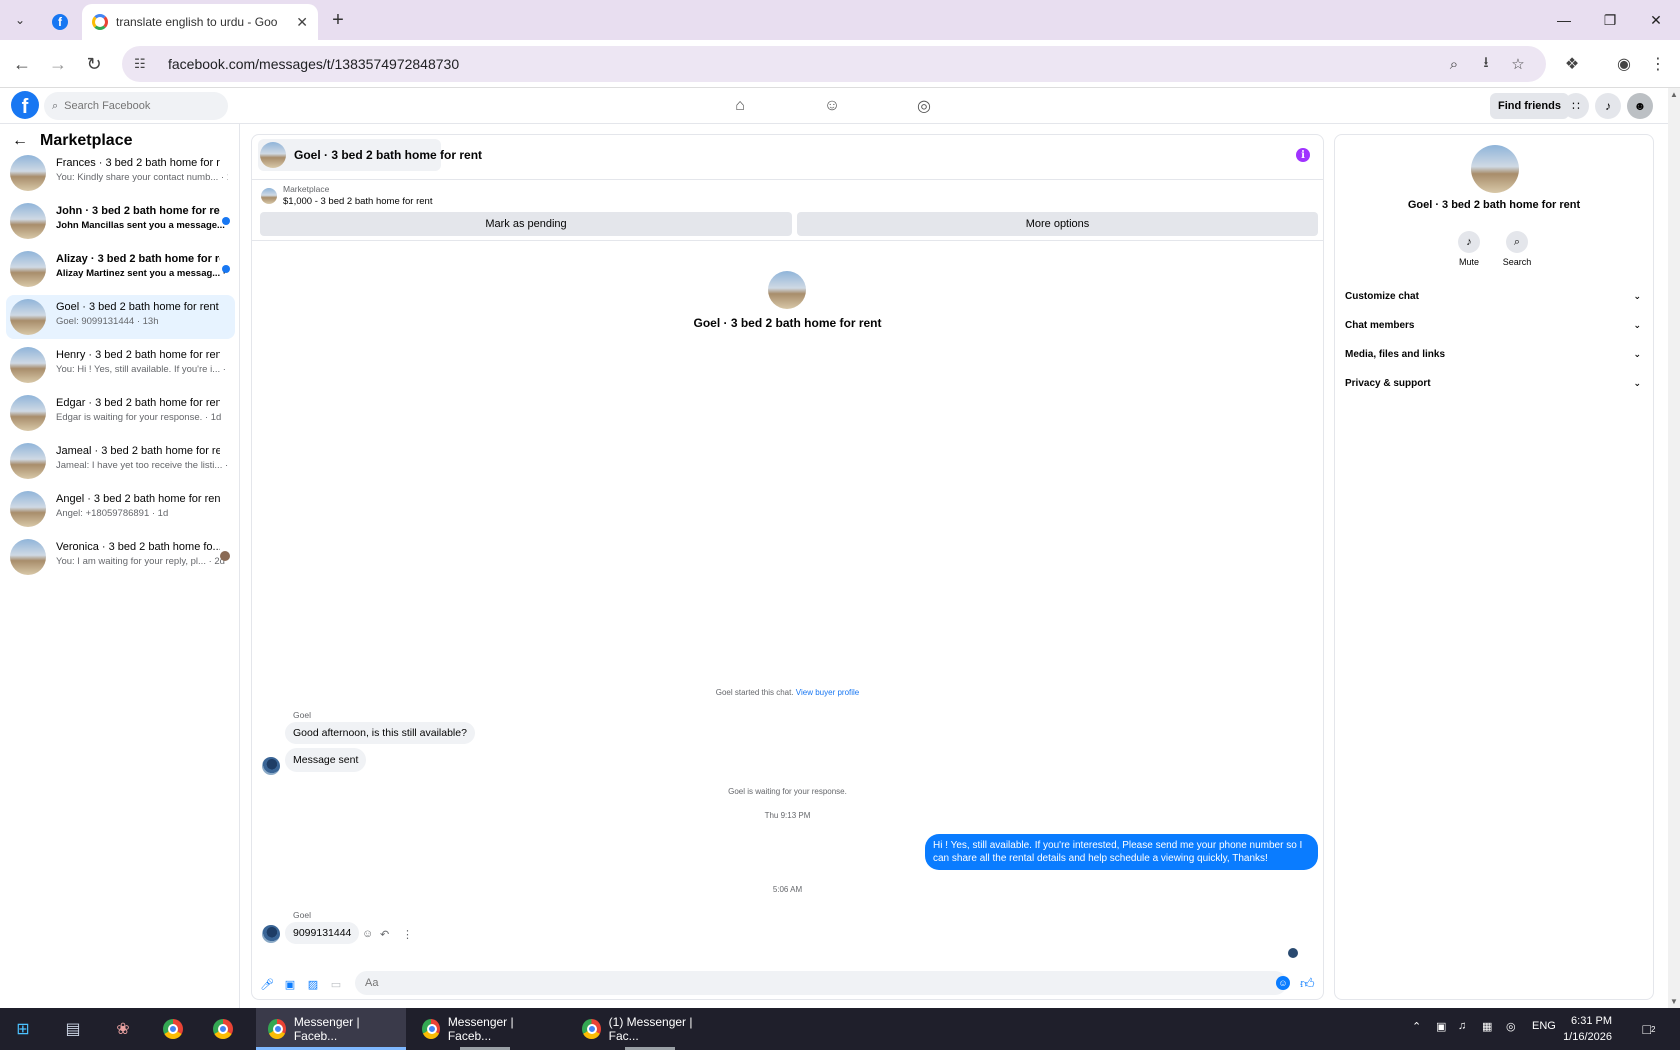 This screenshot has height=1050, width=1680. I want to click on info-name: Goel · 3 bed 2 bath home for rent, so click(1494, 205).